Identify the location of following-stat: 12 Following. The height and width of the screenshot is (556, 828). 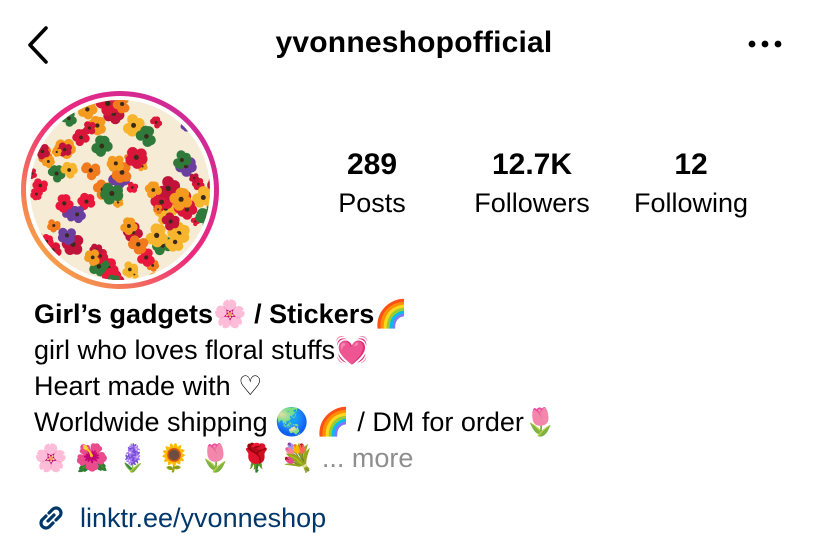
(691, 183).